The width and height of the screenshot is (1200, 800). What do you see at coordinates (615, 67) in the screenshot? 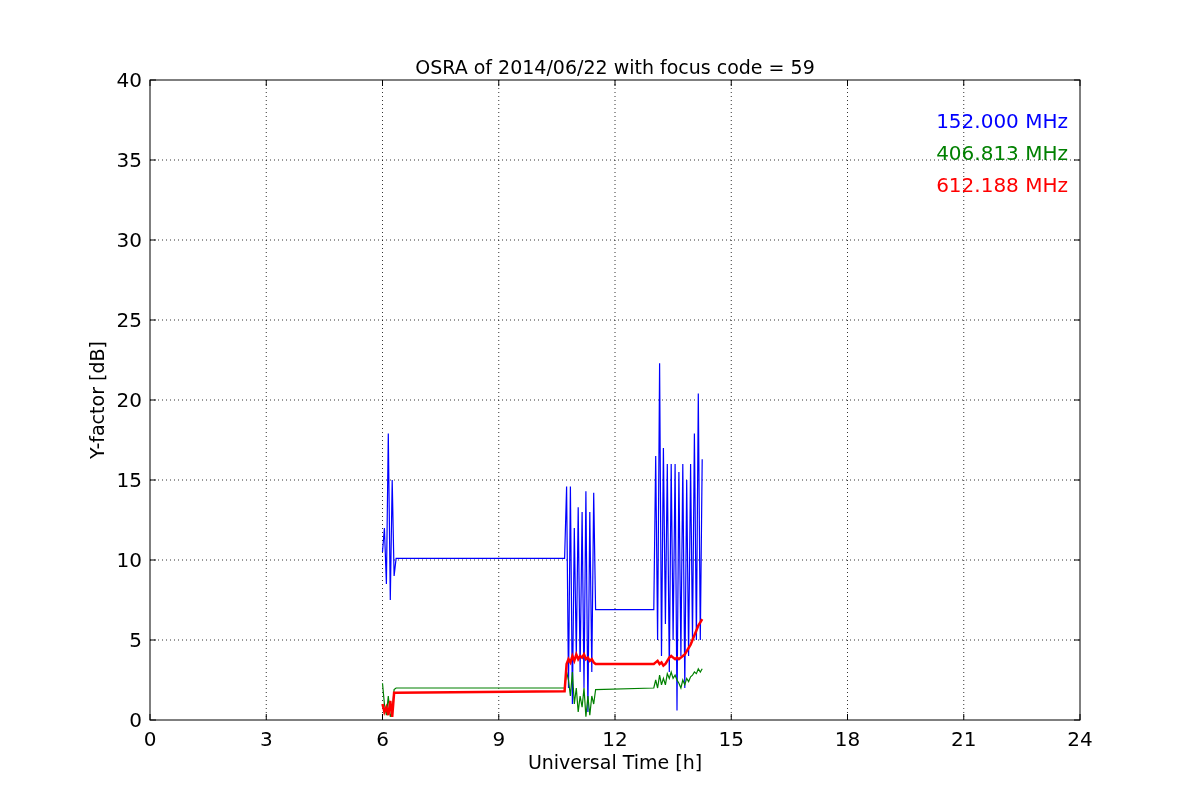
I see `chart-title: OSRA of 2014/06/22 with focus code = 59` at bounding box center [615, 67].